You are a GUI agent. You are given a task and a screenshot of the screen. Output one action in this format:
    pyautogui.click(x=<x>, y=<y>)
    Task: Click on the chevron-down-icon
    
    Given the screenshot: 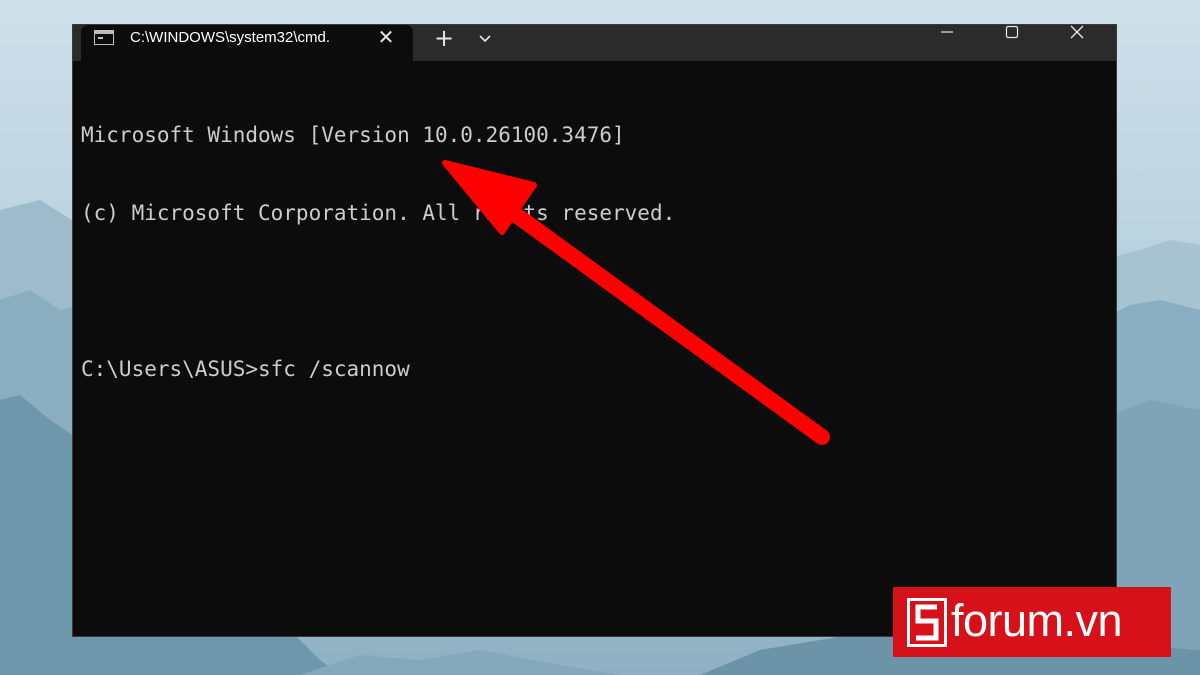 What is the action you would take?
    pyautogui.click(x=485, y=39)
    